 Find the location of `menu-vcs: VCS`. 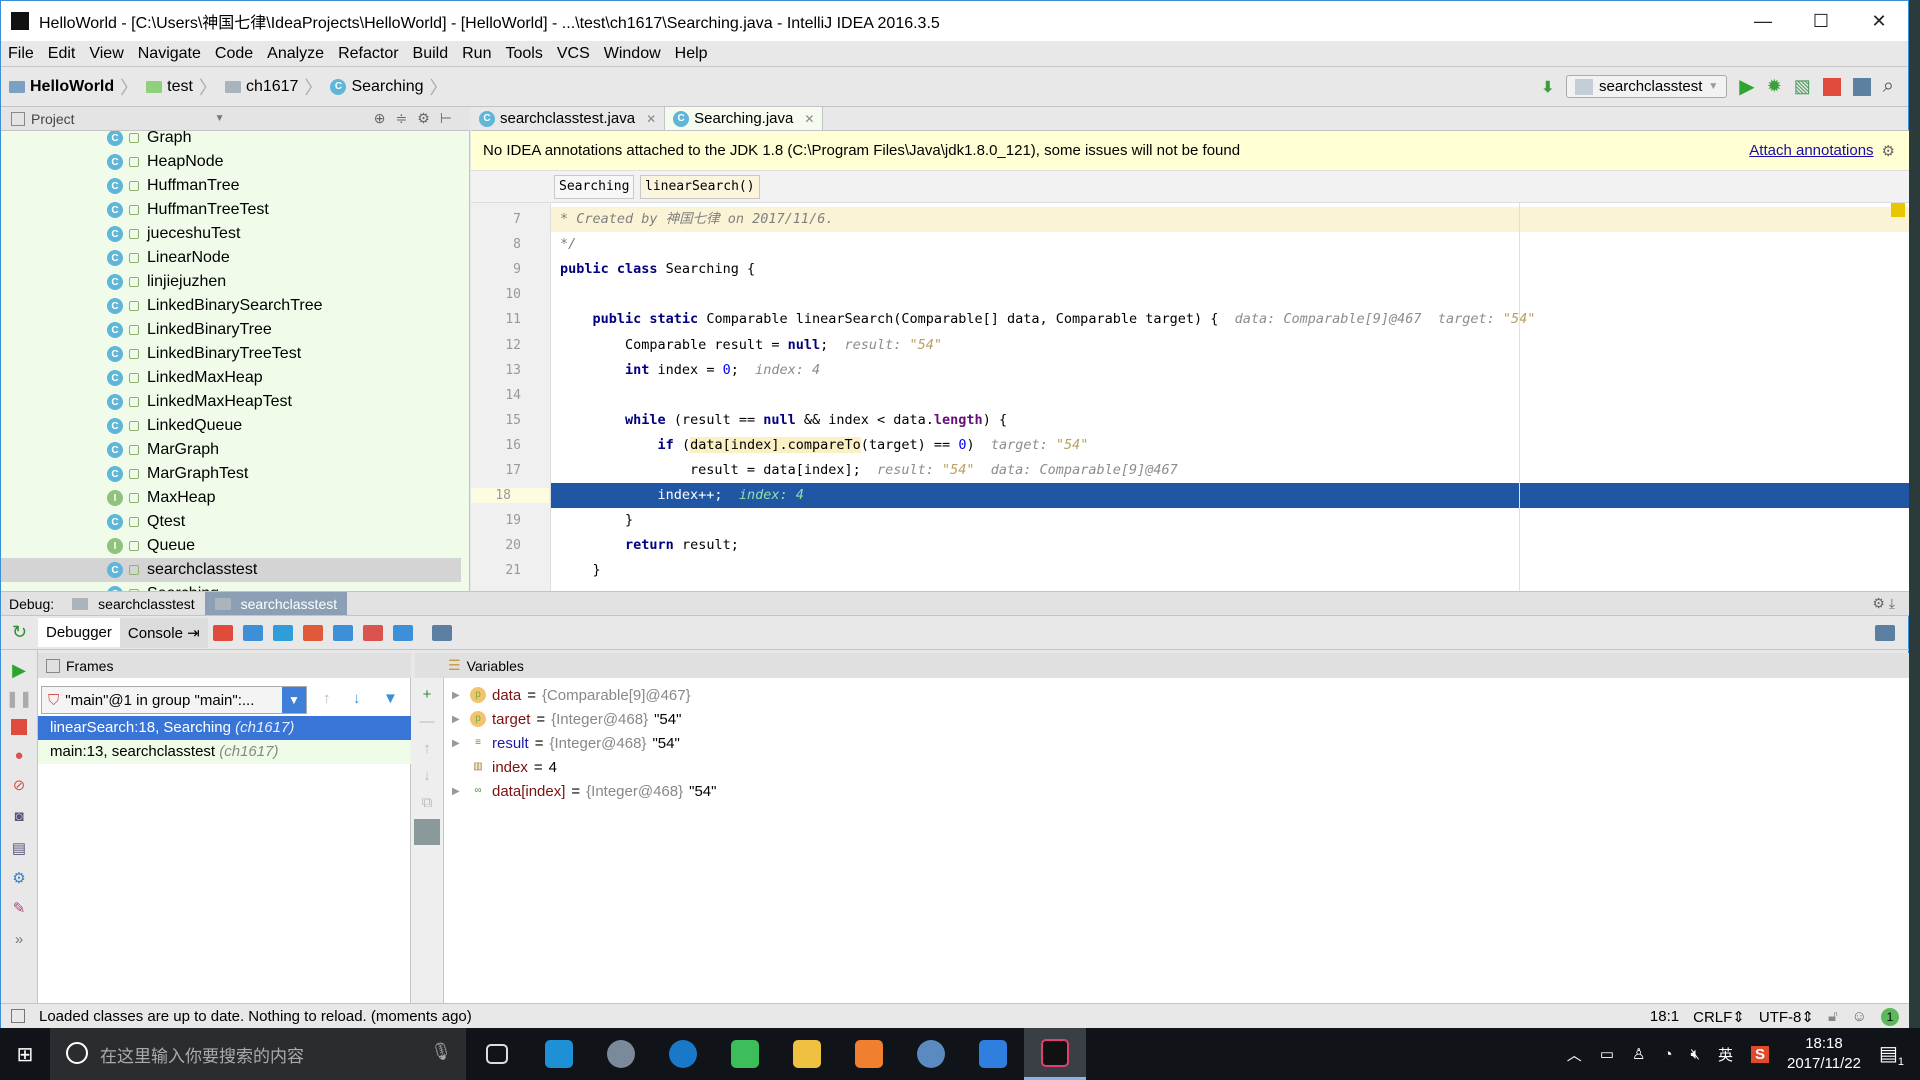

menu-vcs: VCS is located at coordinates (573, 54).